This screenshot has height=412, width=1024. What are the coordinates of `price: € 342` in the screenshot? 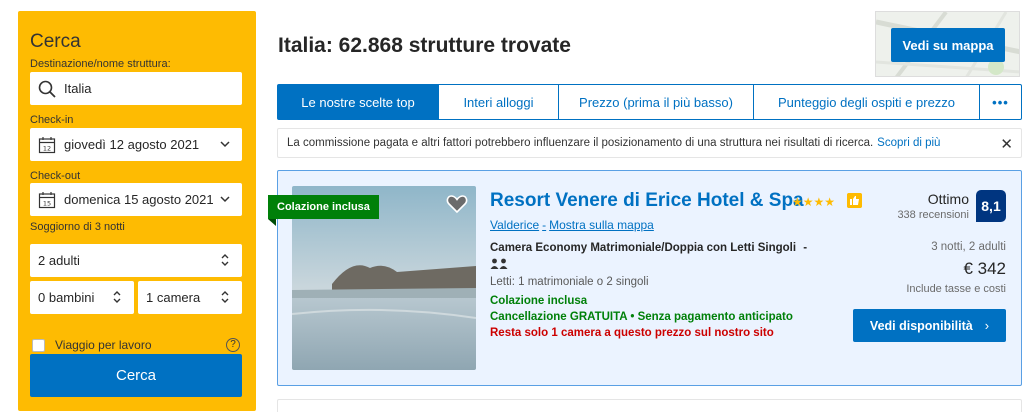 It's located at (984, 268).